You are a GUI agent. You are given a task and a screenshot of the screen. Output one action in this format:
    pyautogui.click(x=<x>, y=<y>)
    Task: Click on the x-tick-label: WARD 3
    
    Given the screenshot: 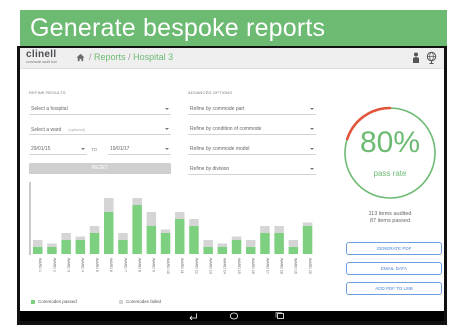 What is the action you would take?
    pyautogui.click(x=68, y=265)
    